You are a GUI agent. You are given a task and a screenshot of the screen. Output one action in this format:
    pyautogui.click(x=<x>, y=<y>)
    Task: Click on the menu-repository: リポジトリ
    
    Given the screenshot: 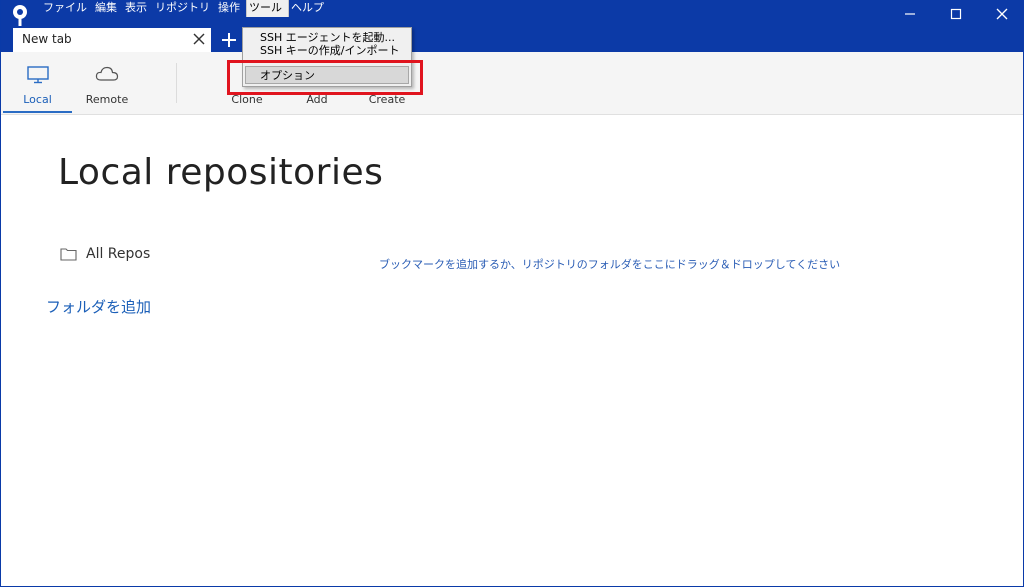 What is the action you would take?
    pyautogui.click(x=184, y=8)
    